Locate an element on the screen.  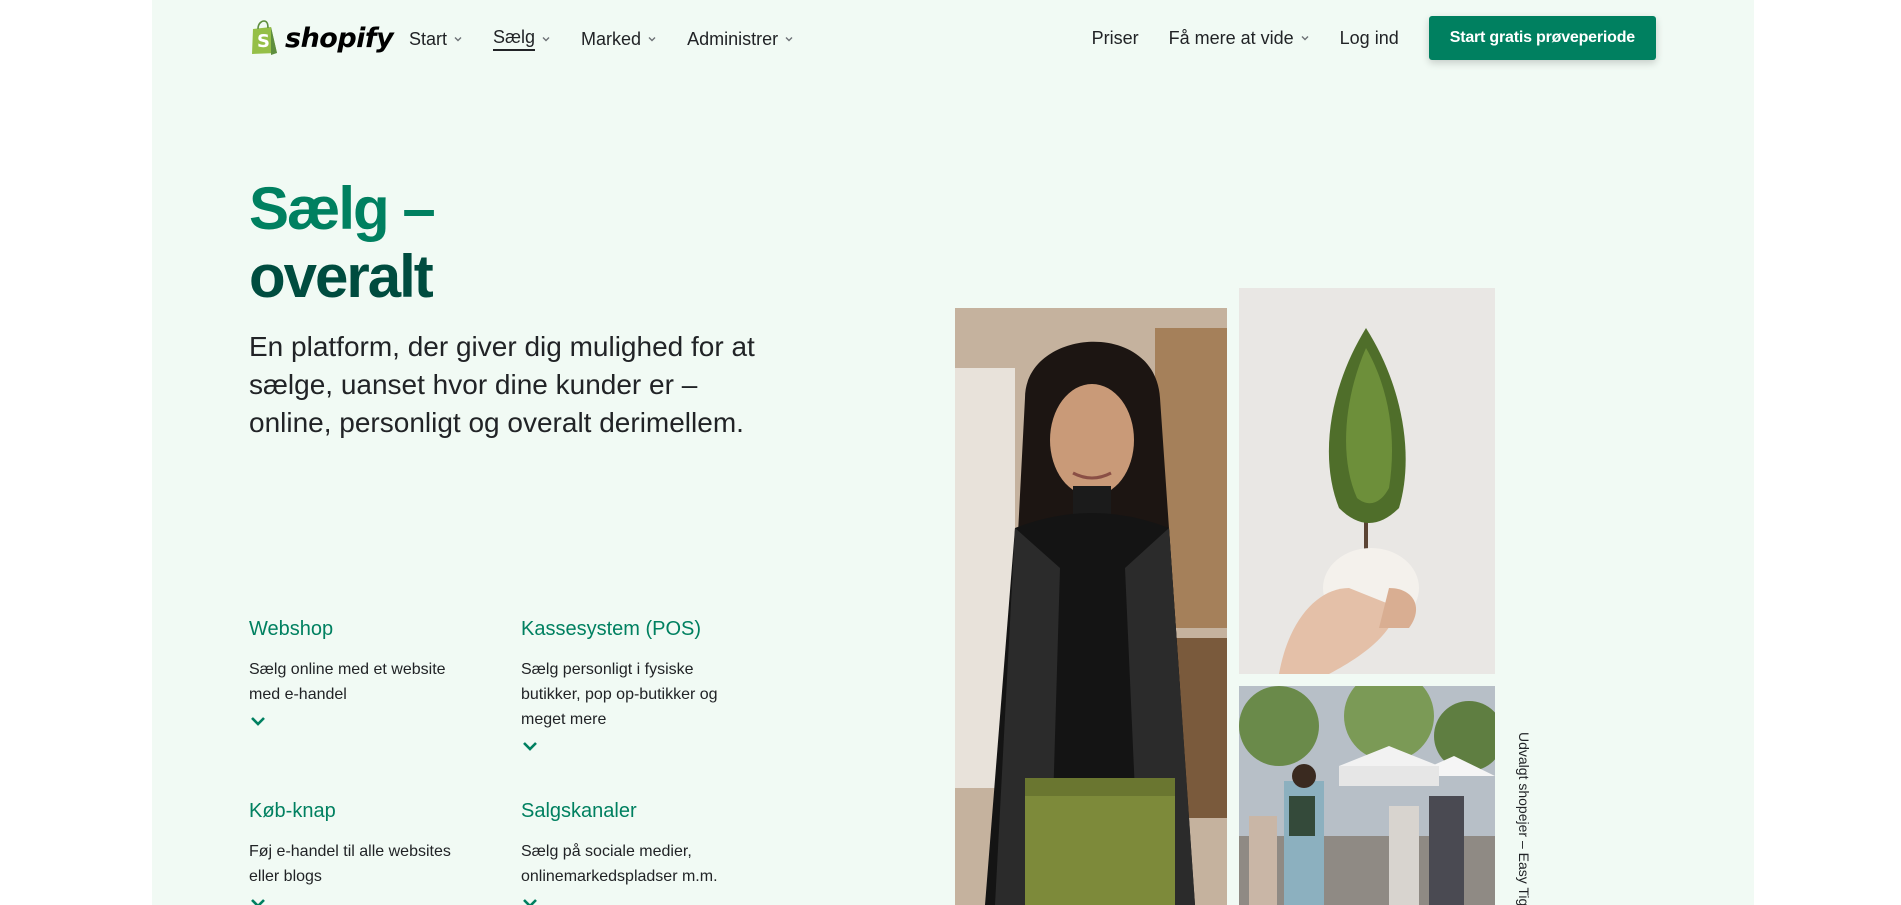
shopify-logo: S shopify is located at coordinates (321, 38).